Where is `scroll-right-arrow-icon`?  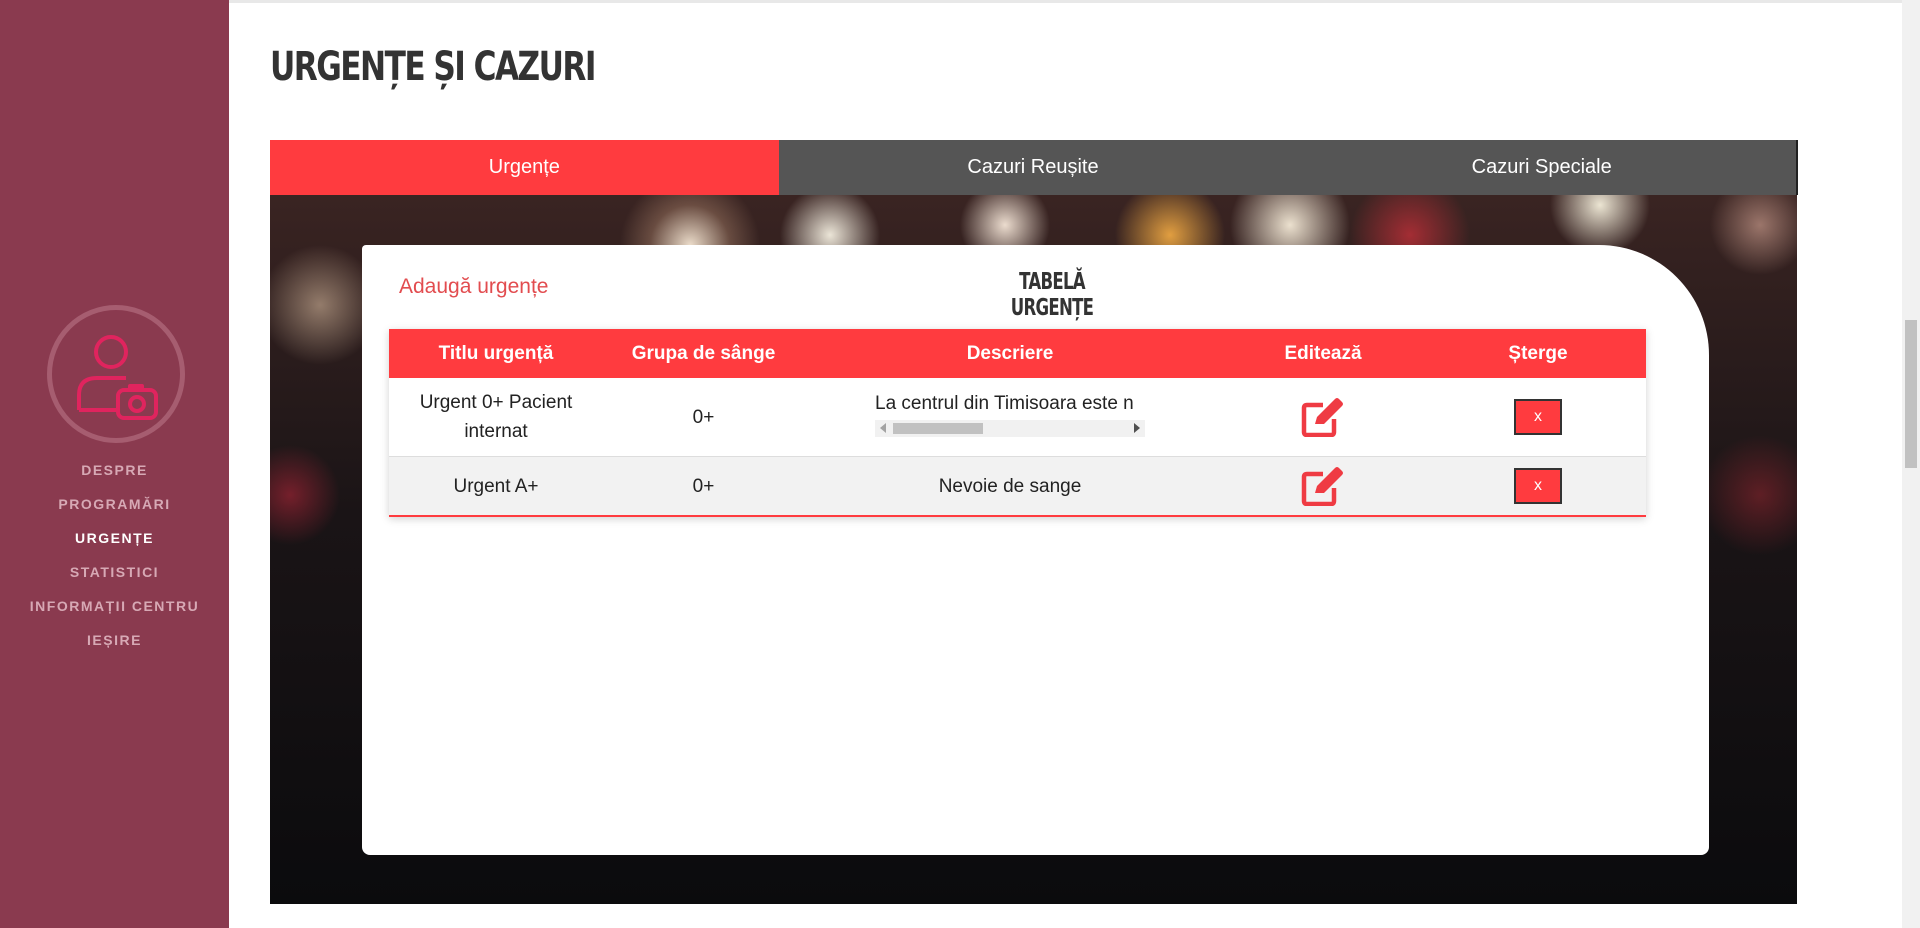
scroll-right-arrow-icon is located at coordinates (1137, 427).